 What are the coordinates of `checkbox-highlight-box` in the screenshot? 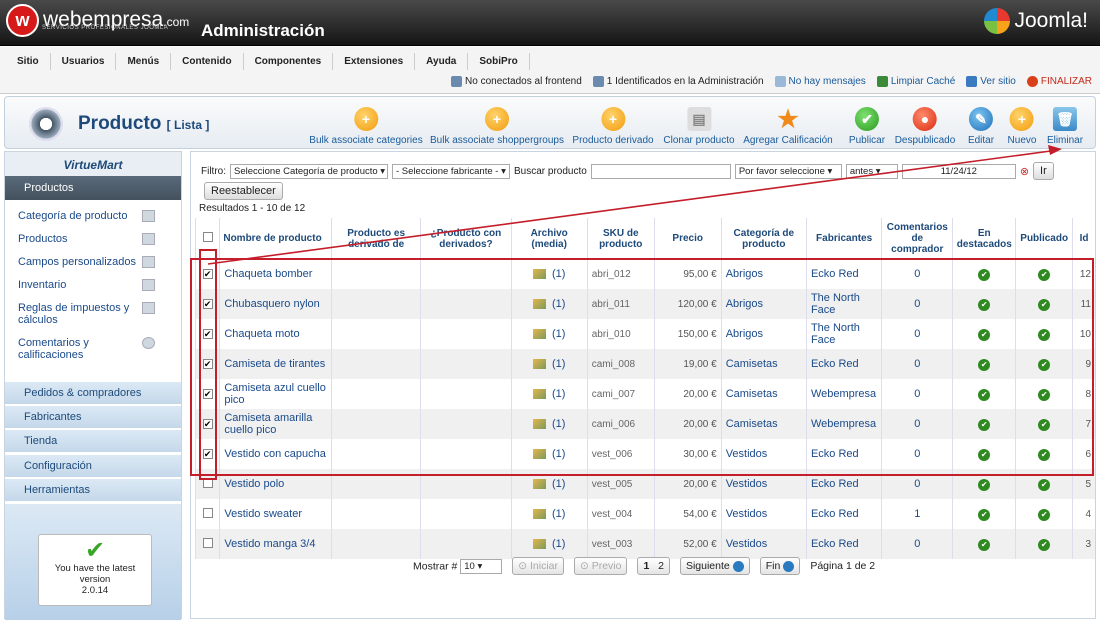 It's located at (208, 364).